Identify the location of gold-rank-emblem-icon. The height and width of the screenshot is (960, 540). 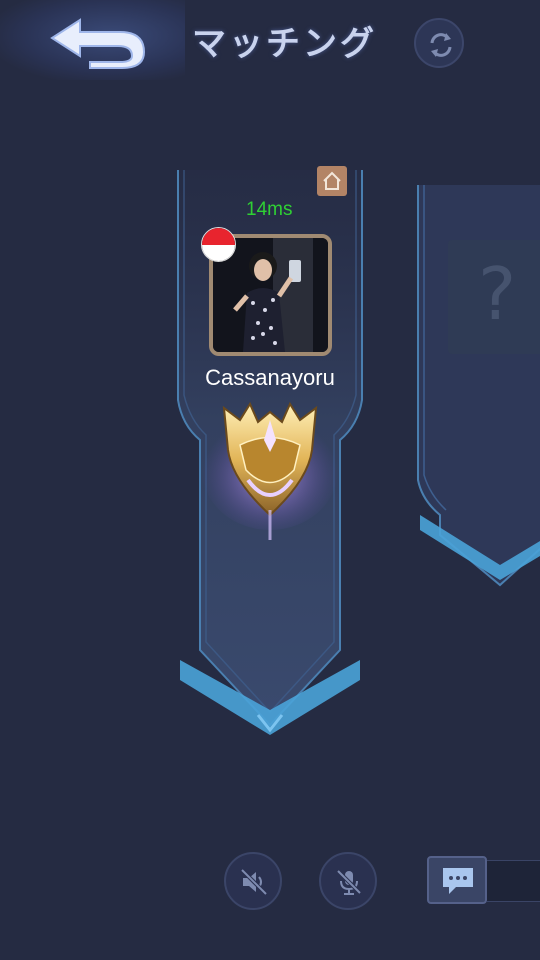
(270, 472).